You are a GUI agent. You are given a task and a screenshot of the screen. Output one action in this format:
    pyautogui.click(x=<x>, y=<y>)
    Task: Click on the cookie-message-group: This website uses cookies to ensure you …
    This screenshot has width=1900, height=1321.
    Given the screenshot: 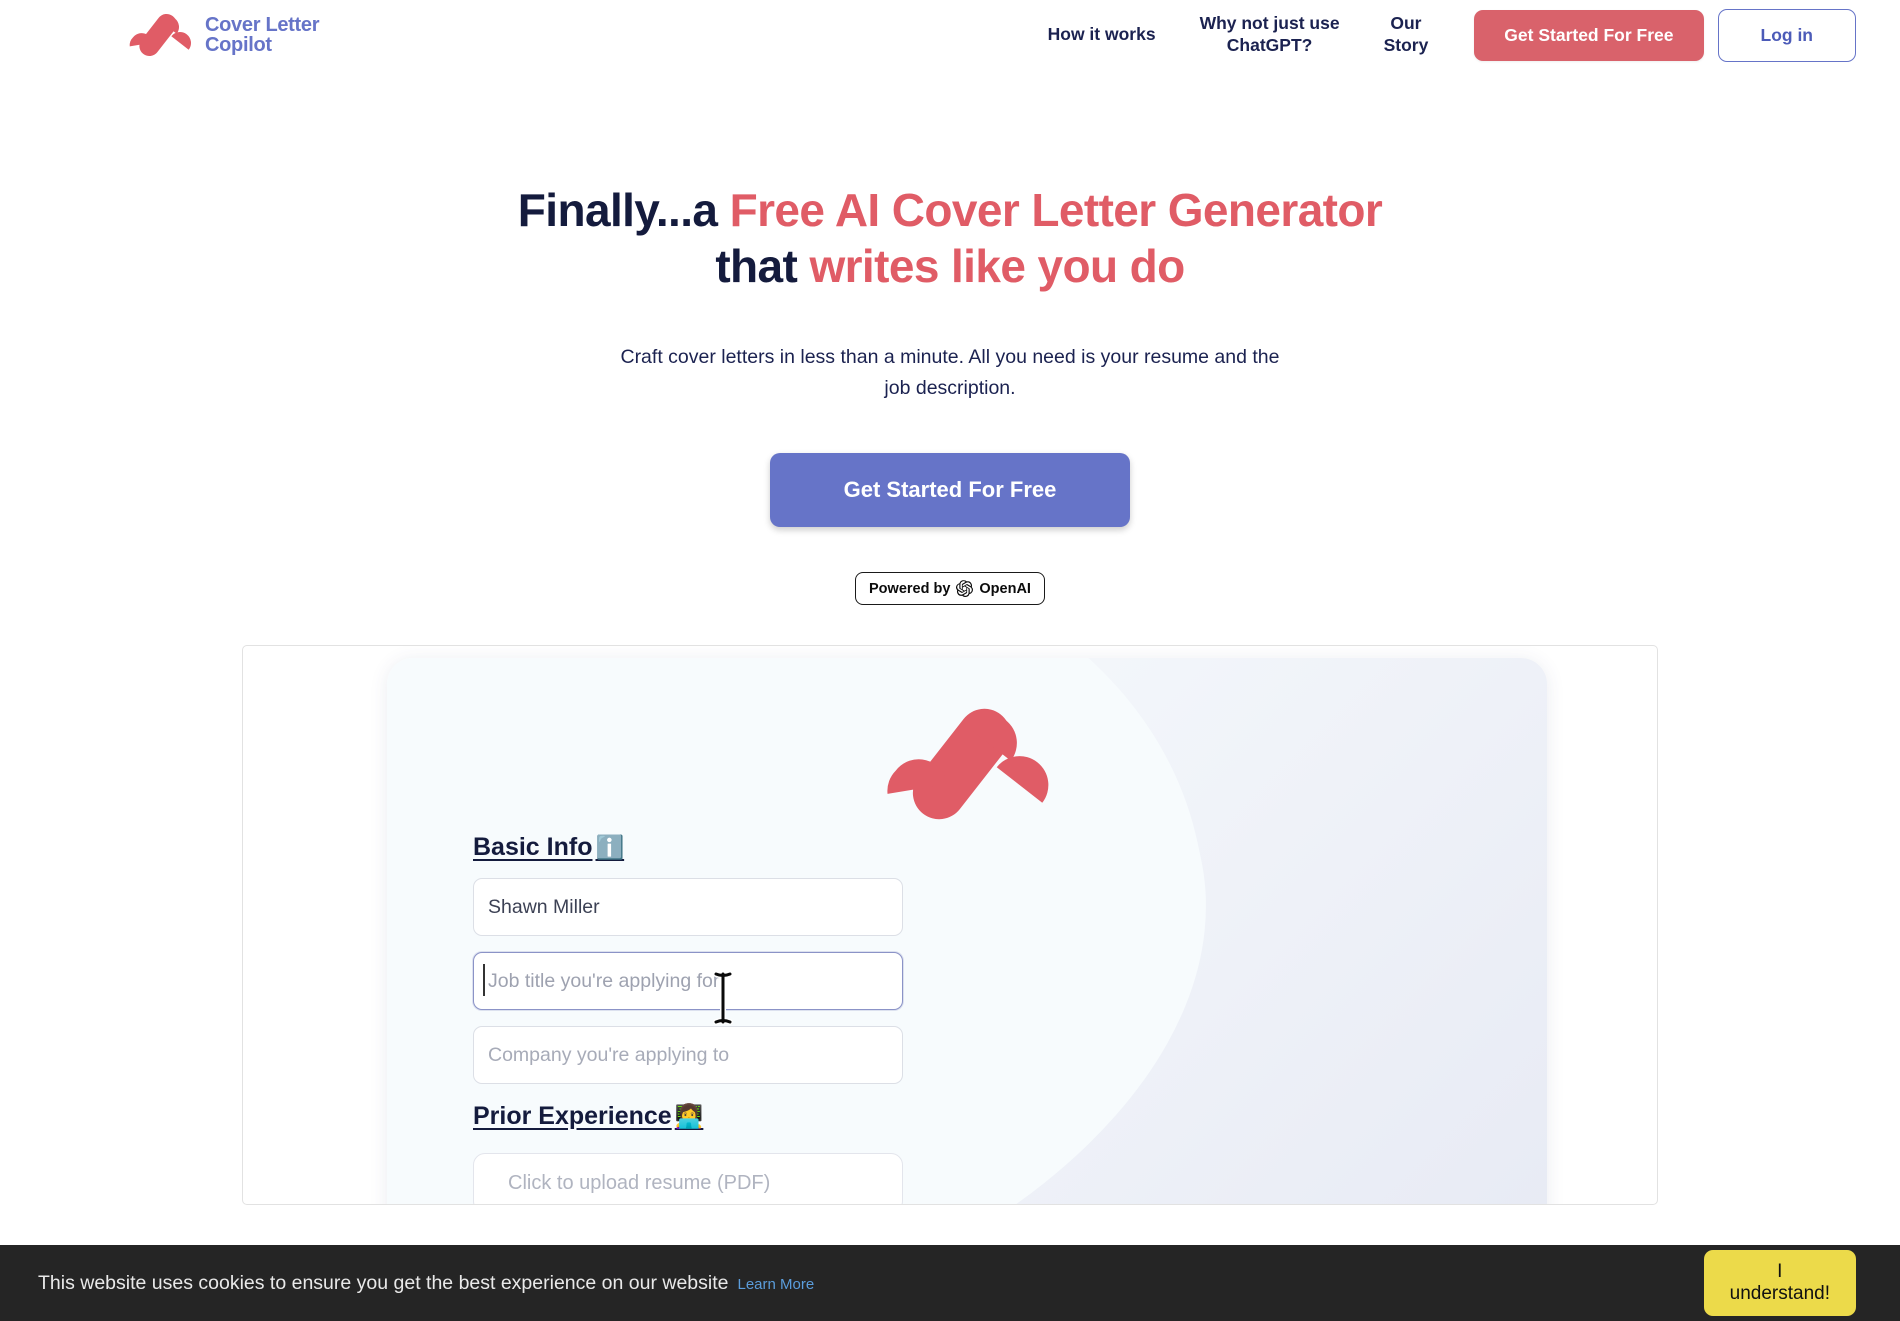 What is the action you would take?
    pyautogui.click(x=426, y=1283)
    